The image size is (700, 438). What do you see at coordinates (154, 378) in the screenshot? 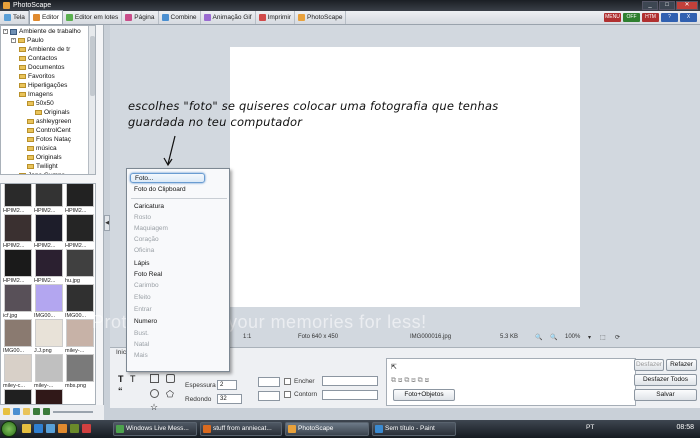
I see `rectangle-icon` at bounding box center [154, 378].